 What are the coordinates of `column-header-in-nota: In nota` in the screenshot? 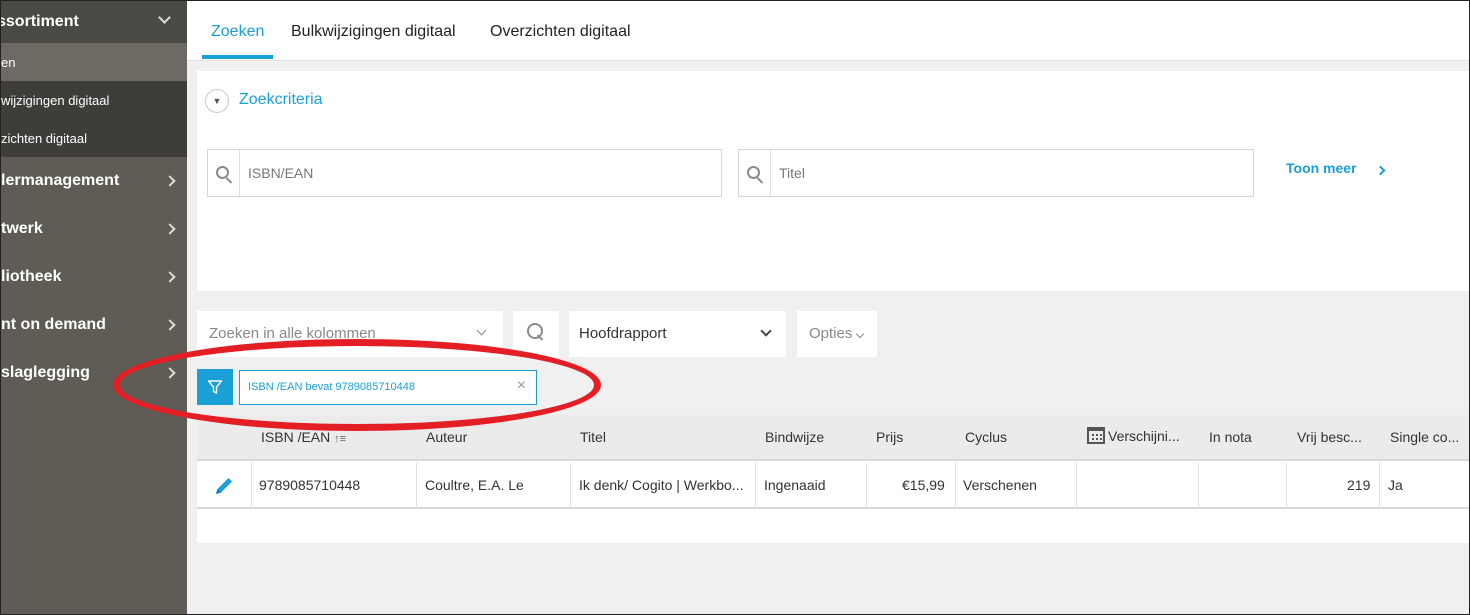 It's located at (1230, 437).